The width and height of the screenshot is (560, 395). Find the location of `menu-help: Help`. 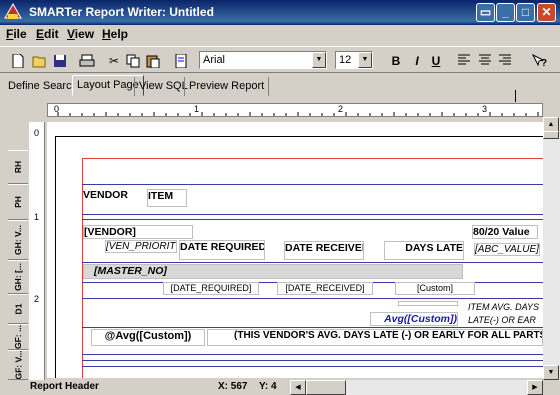

menu-help: Help is located at coordinates (115, 34).